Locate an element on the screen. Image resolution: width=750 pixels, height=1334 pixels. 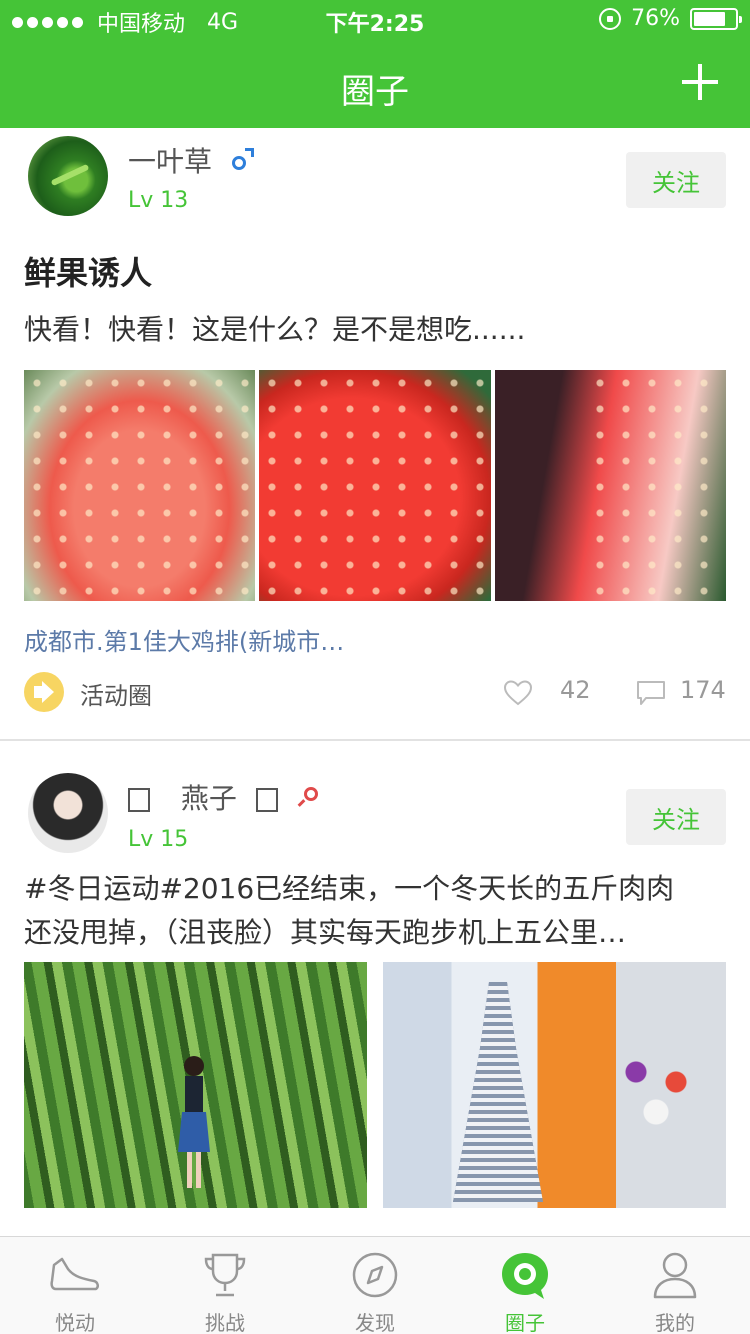
plus-icon is located at coordinates (700, 82).